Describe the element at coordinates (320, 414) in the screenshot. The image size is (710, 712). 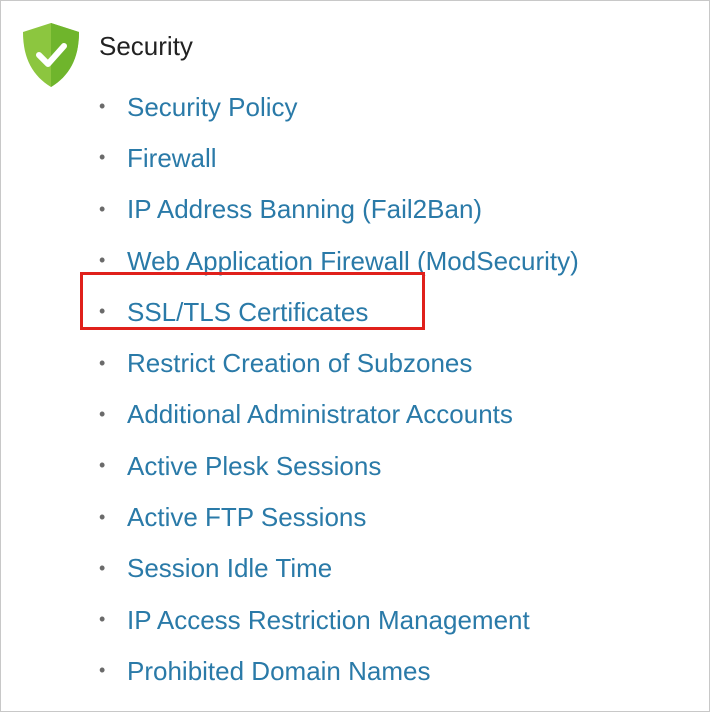
I see `link-additional-administrator-accounts: Additional Administrator Accounts` at that location.